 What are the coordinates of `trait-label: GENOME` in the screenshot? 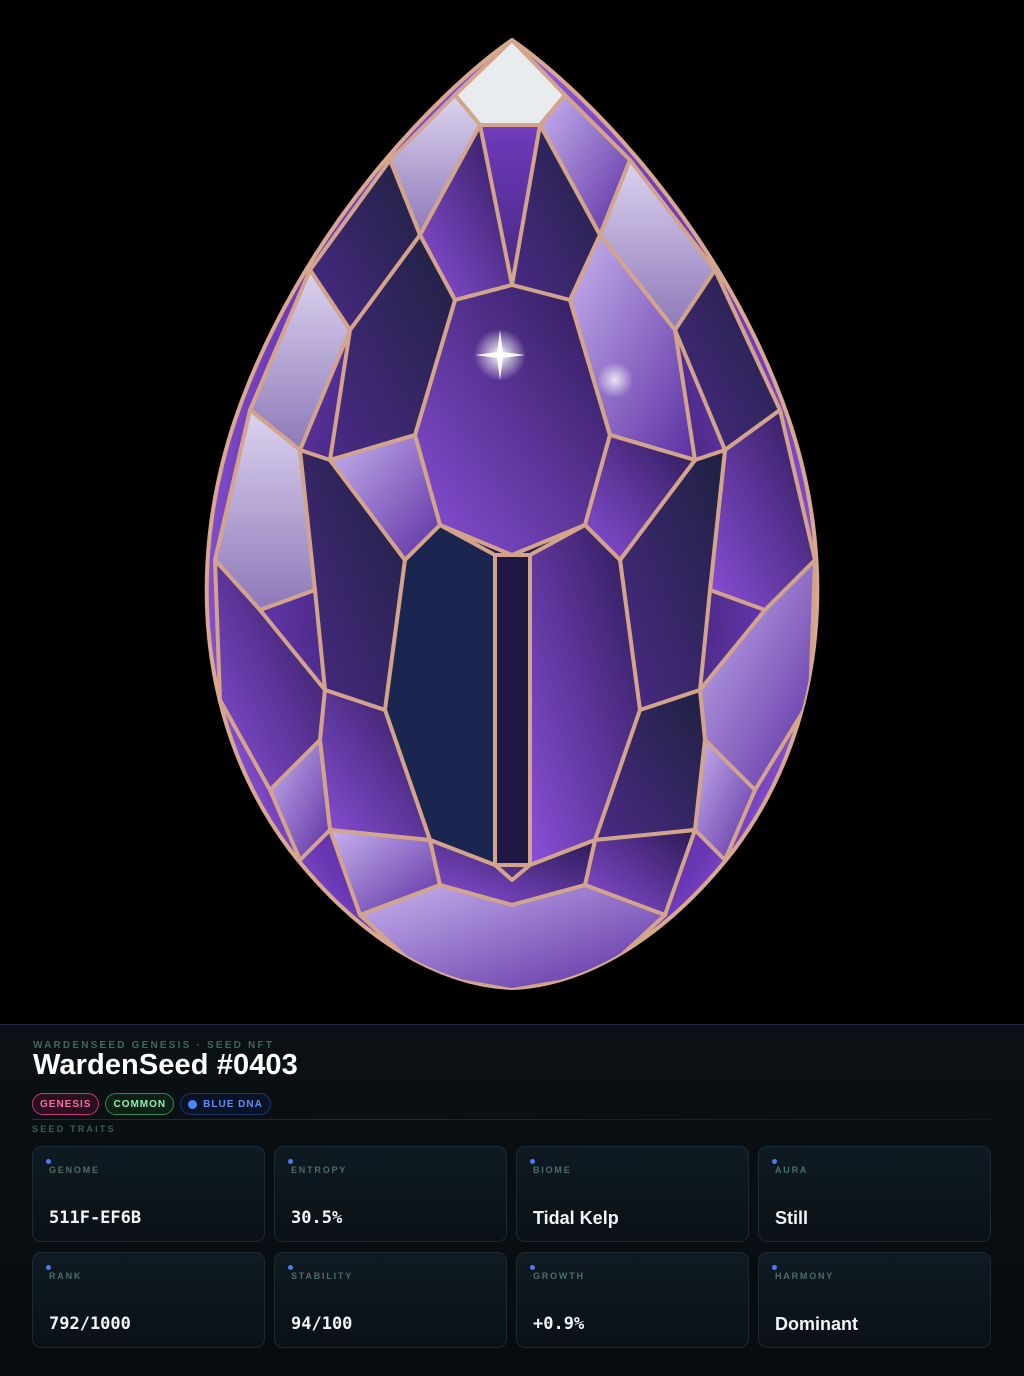 It's located at (74, 1170).